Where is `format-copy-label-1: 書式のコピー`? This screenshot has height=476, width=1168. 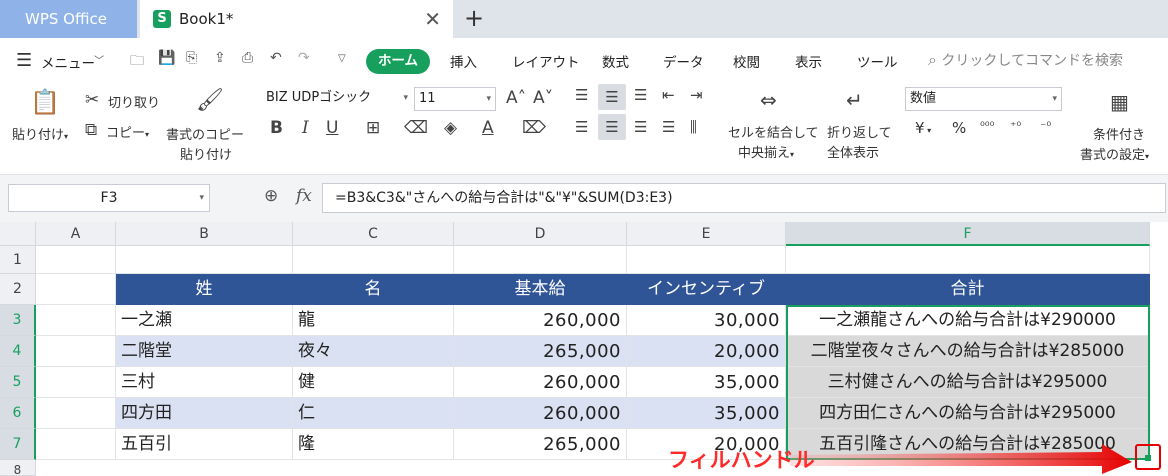 format-copy-label-1: 書式のコピー is located at coordinates (205, 133).